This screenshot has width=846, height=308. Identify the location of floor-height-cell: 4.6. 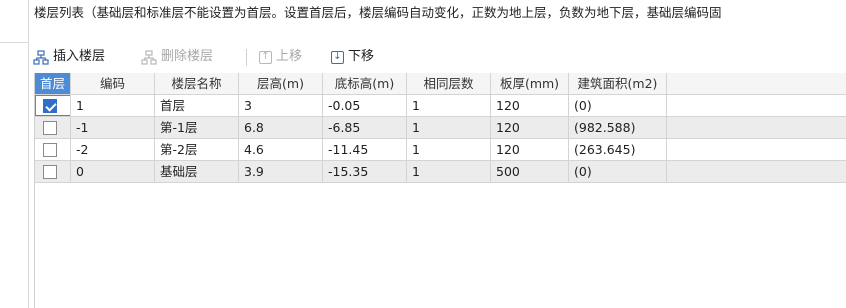
(281, 150).